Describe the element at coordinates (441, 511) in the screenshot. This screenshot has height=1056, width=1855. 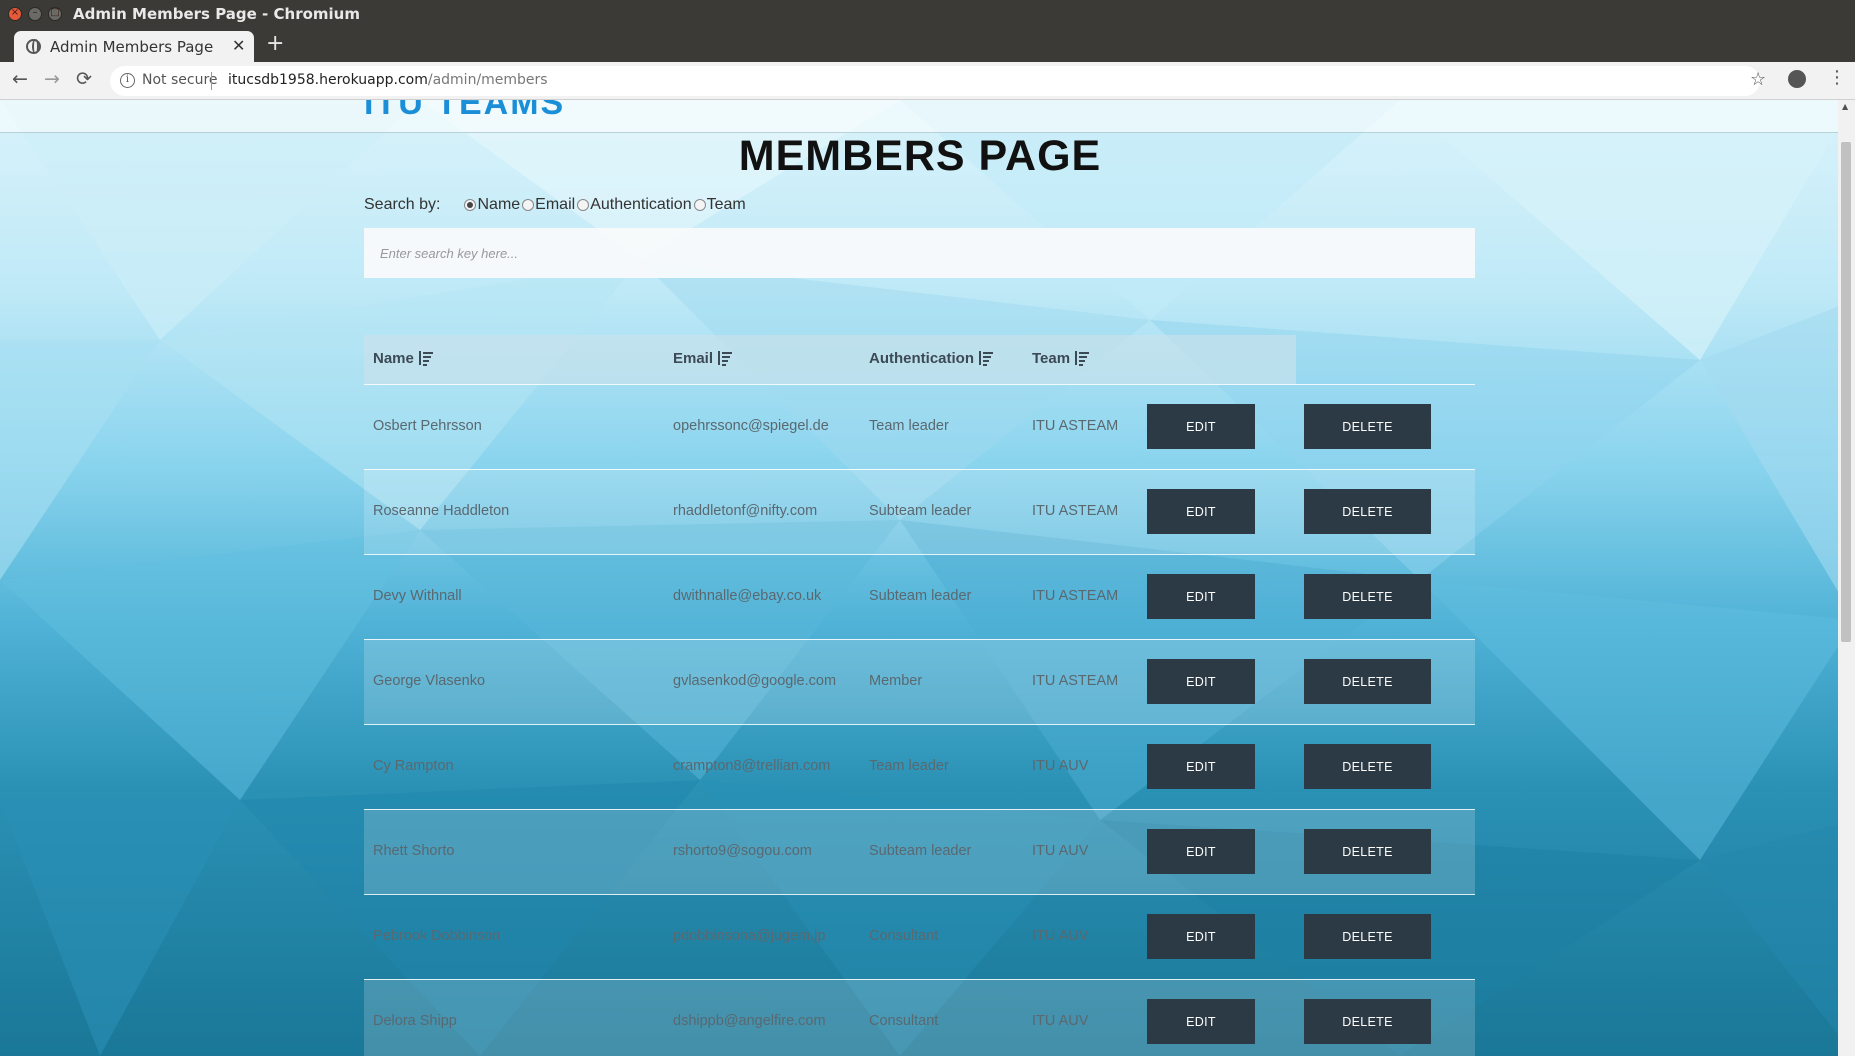
I see `member-name: Roseanne Haddleton` at that location.